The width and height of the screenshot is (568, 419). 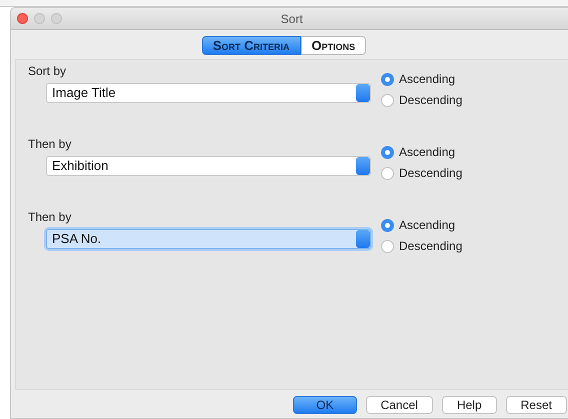 What do you see at coordinates (291, 19) in the screenshot?
I see `window-title: Sort` at bounding box center [291, 19].